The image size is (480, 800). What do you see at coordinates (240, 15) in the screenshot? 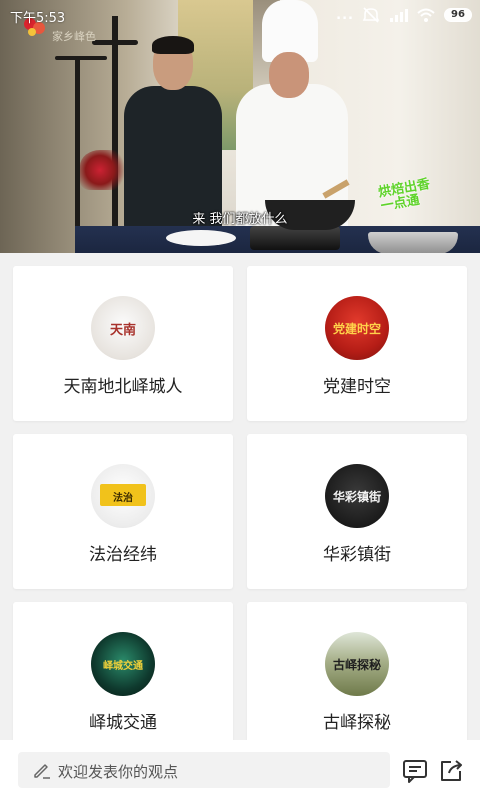
I see `status-bar: 下午5:53 ... 96` at bounding box center [240, 15].